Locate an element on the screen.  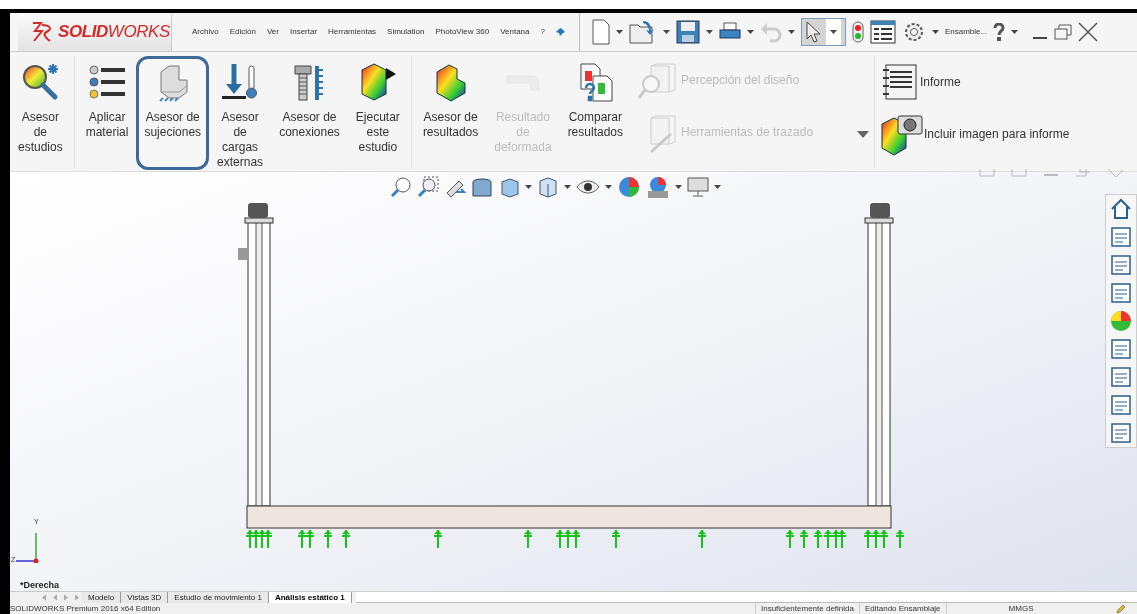
open-folder-icon is located at coordinates (642, 32).